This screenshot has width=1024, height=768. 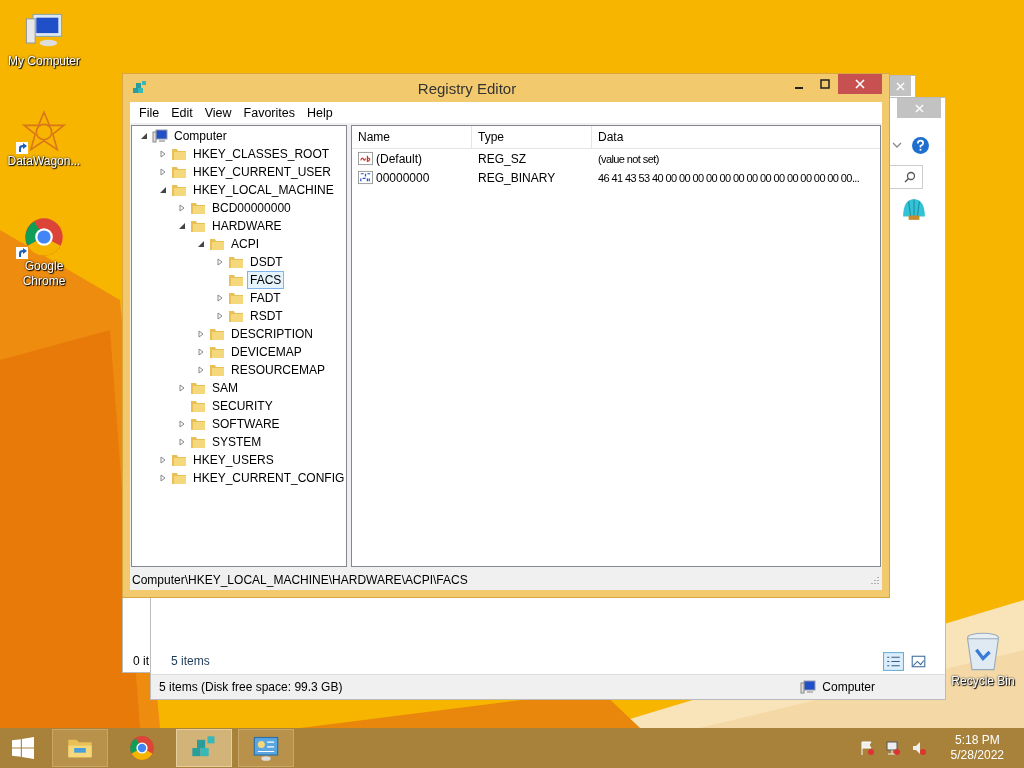 What do you see at coordinates (910, 177) in the screenshot?
I see `search-icon` at bounding box center [910, 177].